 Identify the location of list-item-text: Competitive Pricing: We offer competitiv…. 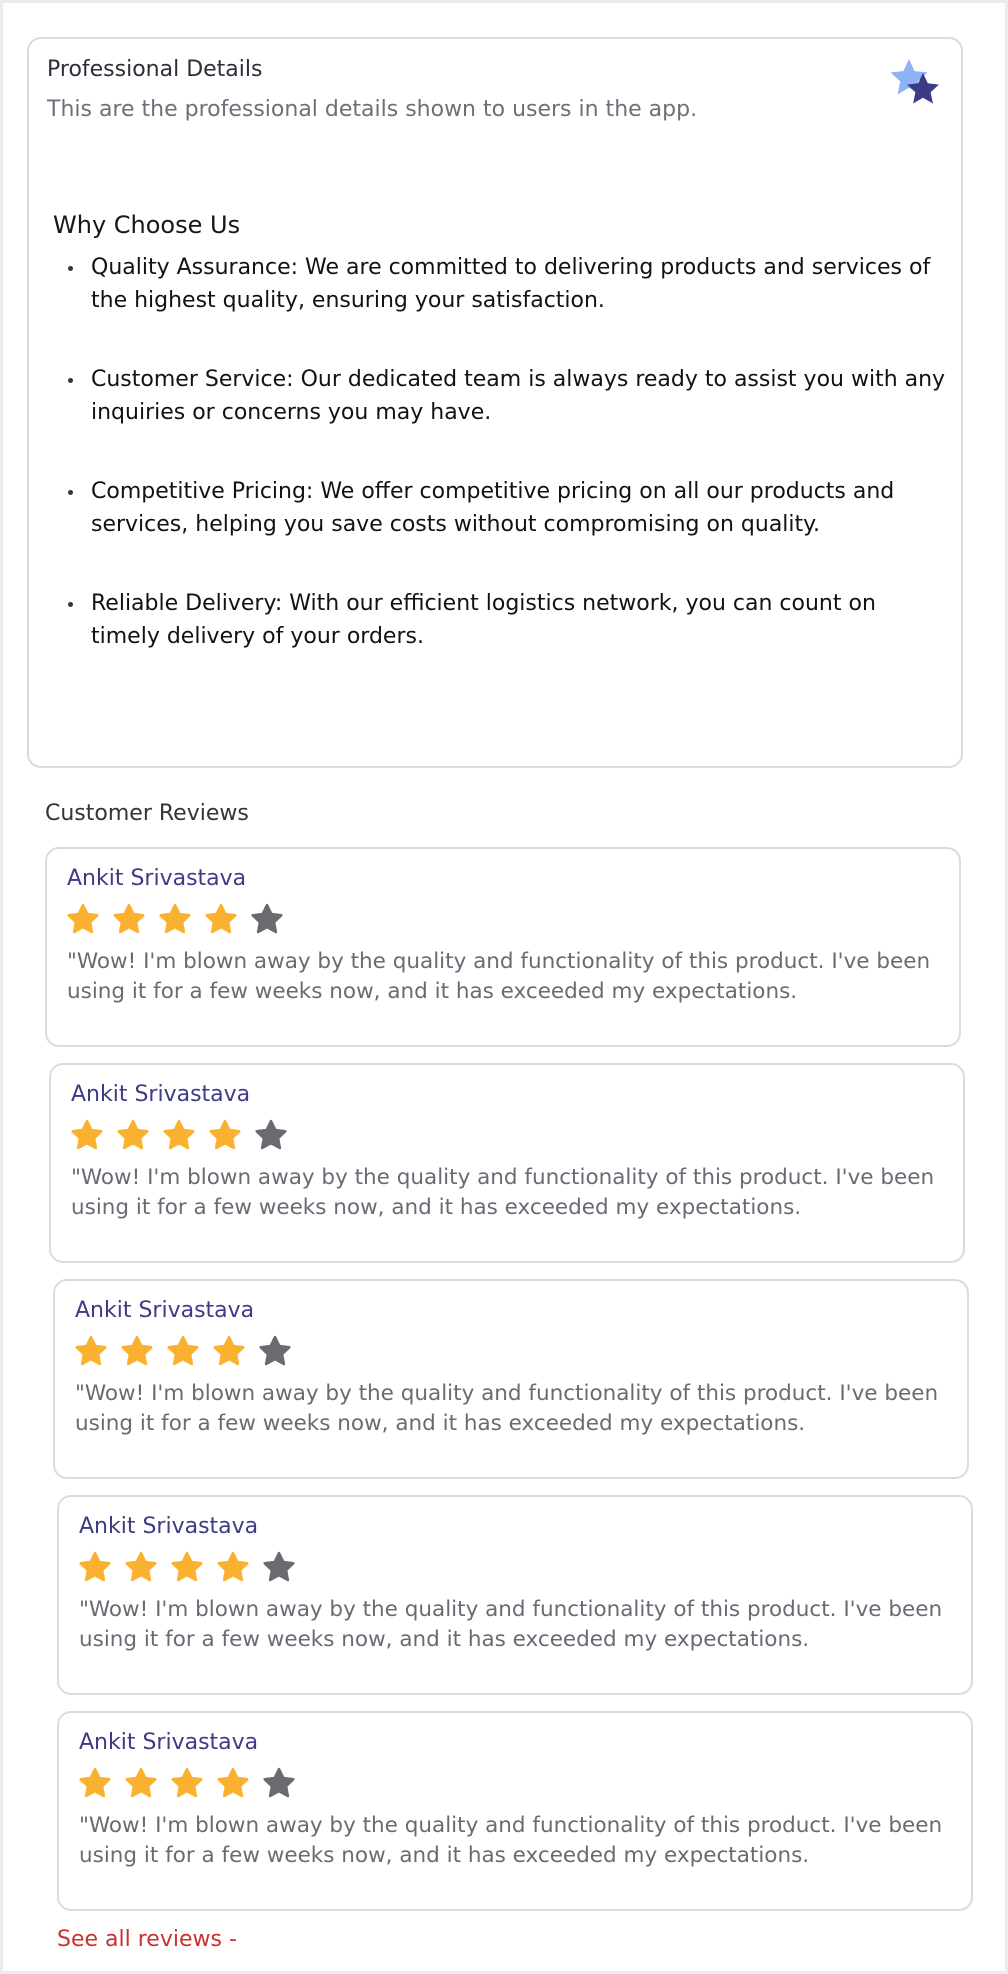
(493, 508).